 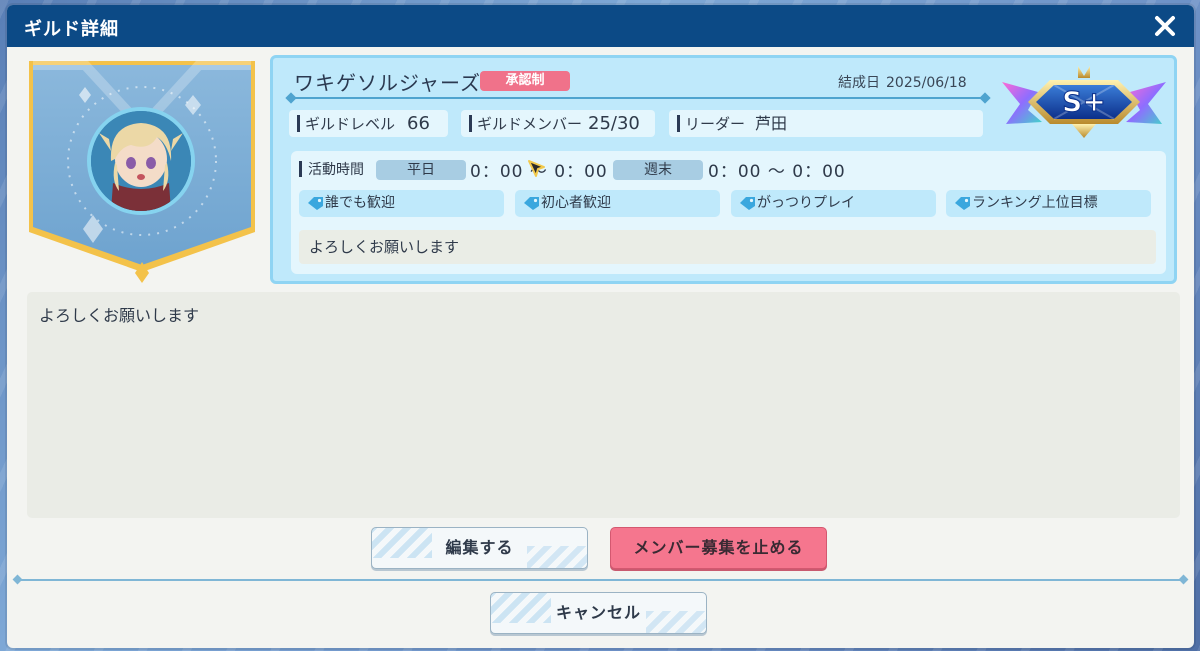 I want to click on stop-recruit-button: メンバー募集を止める, so click(x=718, y=548).